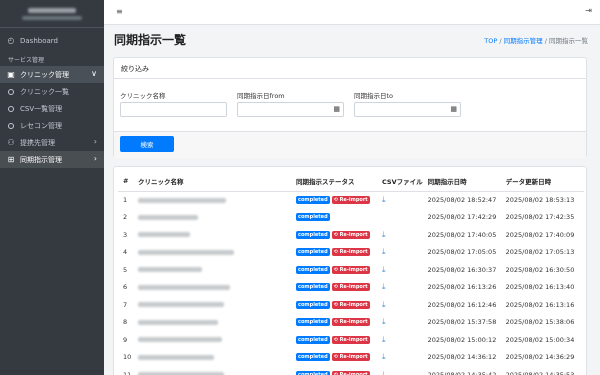 This screenshot has height=375, width=600. I want to click on logout-icon: ⇥, so click(588, 10).